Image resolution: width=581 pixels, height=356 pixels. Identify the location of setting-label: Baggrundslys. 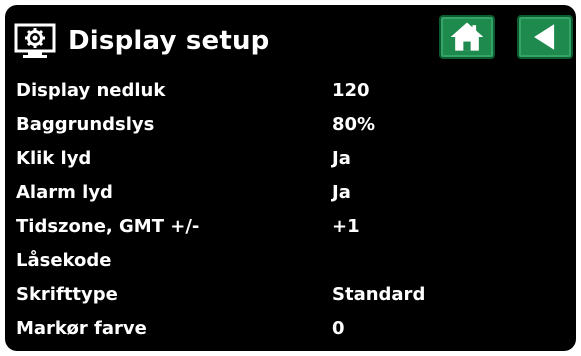
(85, 124).